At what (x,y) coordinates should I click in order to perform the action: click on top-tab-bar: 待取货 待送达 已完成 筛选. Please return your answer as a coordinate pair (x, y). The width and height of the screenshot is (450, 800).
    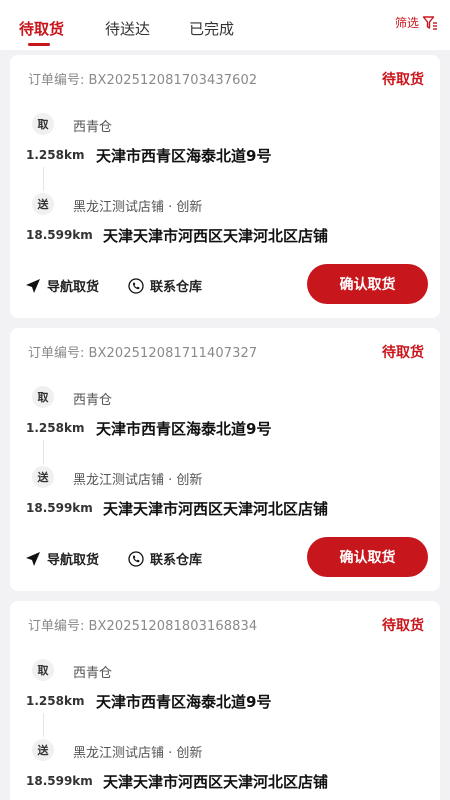
    Looking at the image, I should click on (225, 25).